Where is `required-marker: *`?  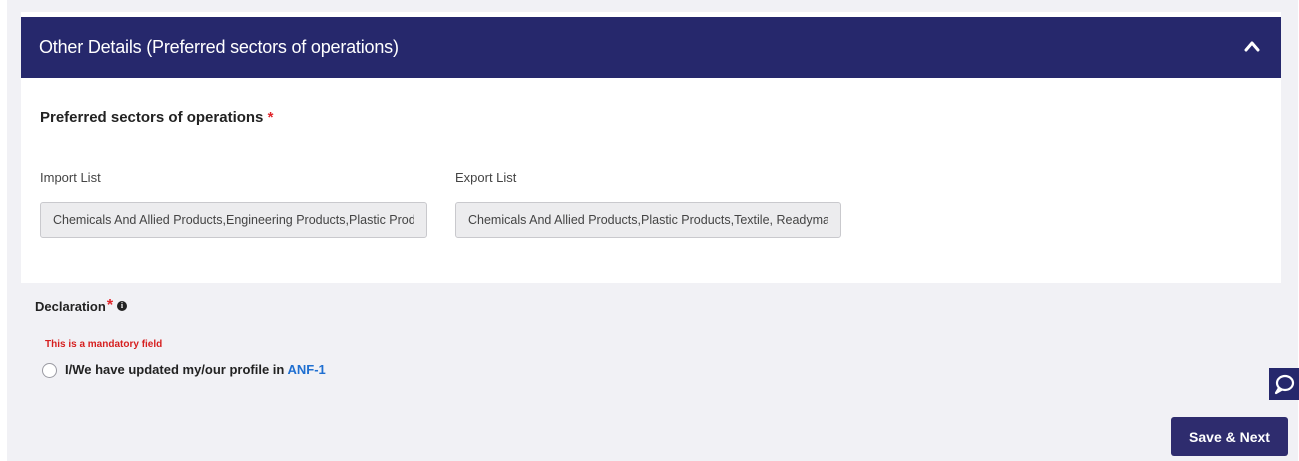 required-marker: * is located at coordinates (270, 117).